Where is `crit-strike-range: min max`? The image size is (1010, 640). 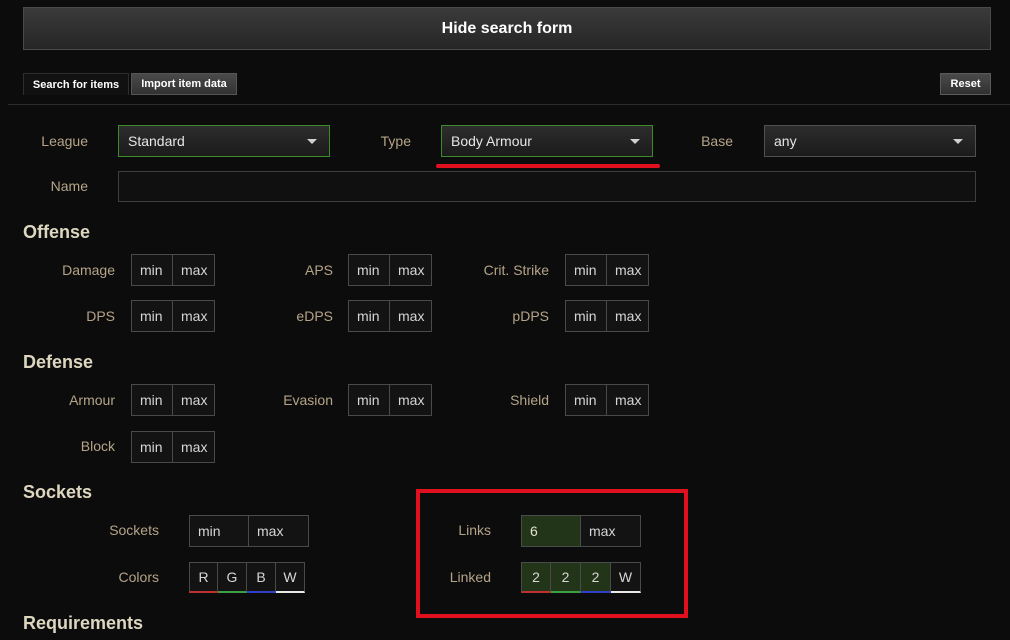 crit-strike-range: min max is located at coordinates (607, 270).